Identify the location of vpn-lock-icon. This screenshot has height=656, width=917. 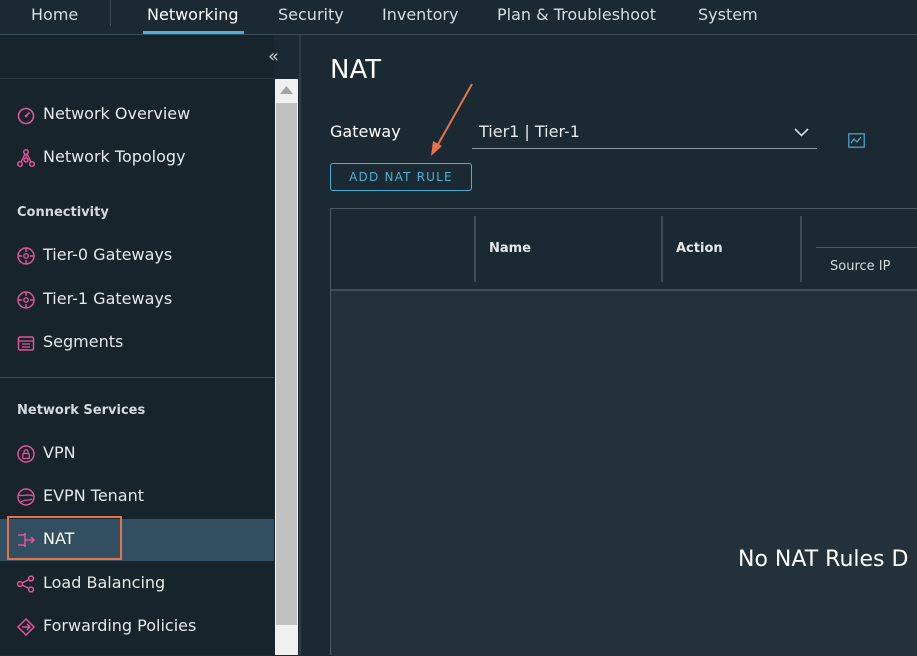
(26, 454).